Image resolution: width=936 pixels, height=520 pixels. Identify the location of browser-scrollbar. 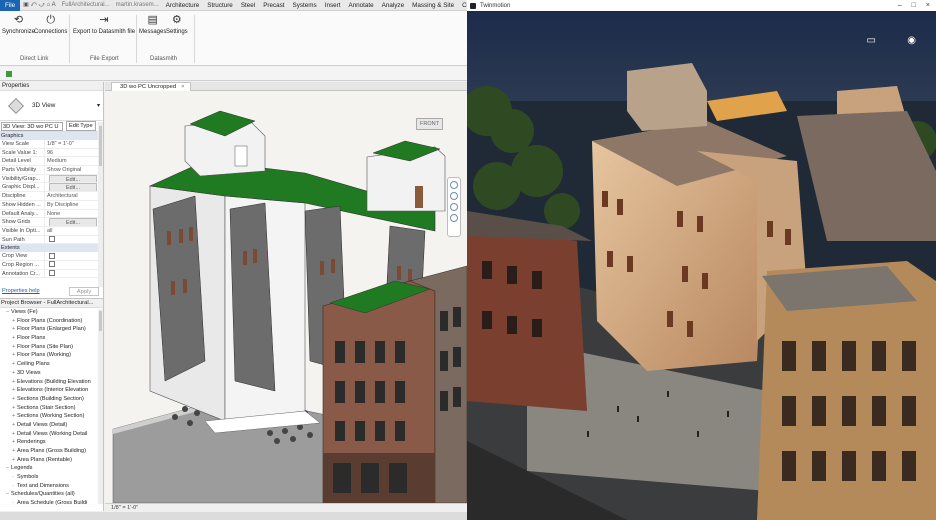
(100, 406).